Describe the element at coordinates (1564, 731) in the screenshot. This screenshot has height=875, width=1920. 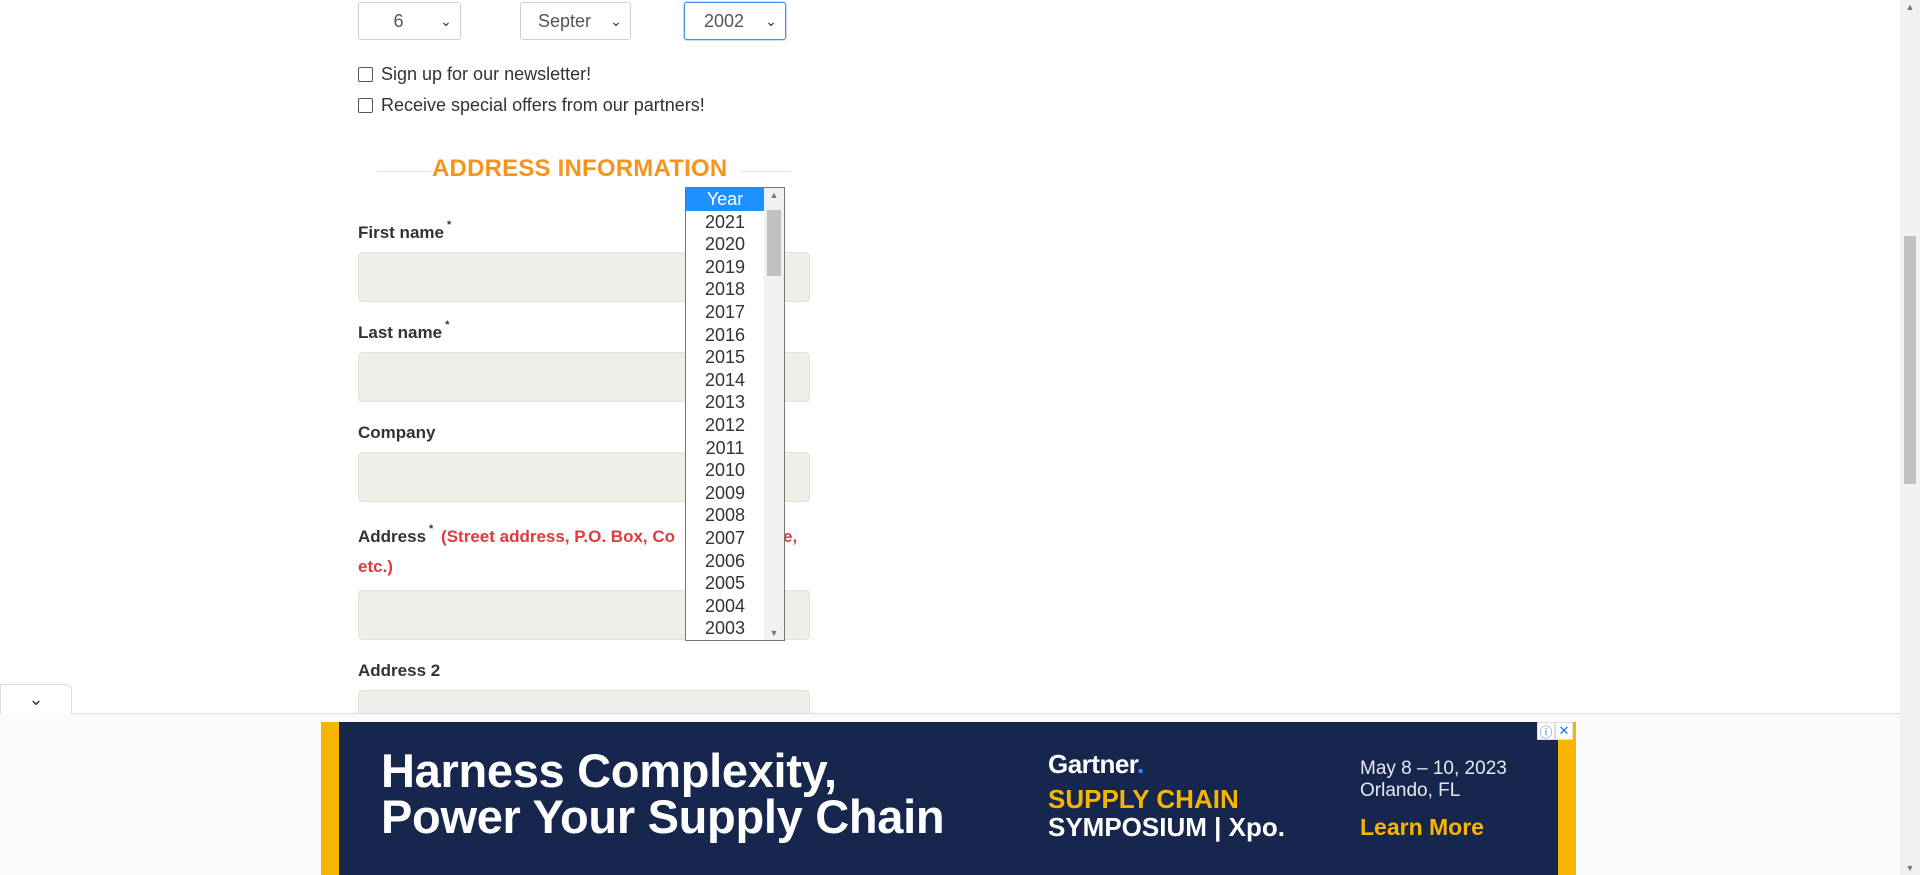
I see `close-icon: ✕` at that location.